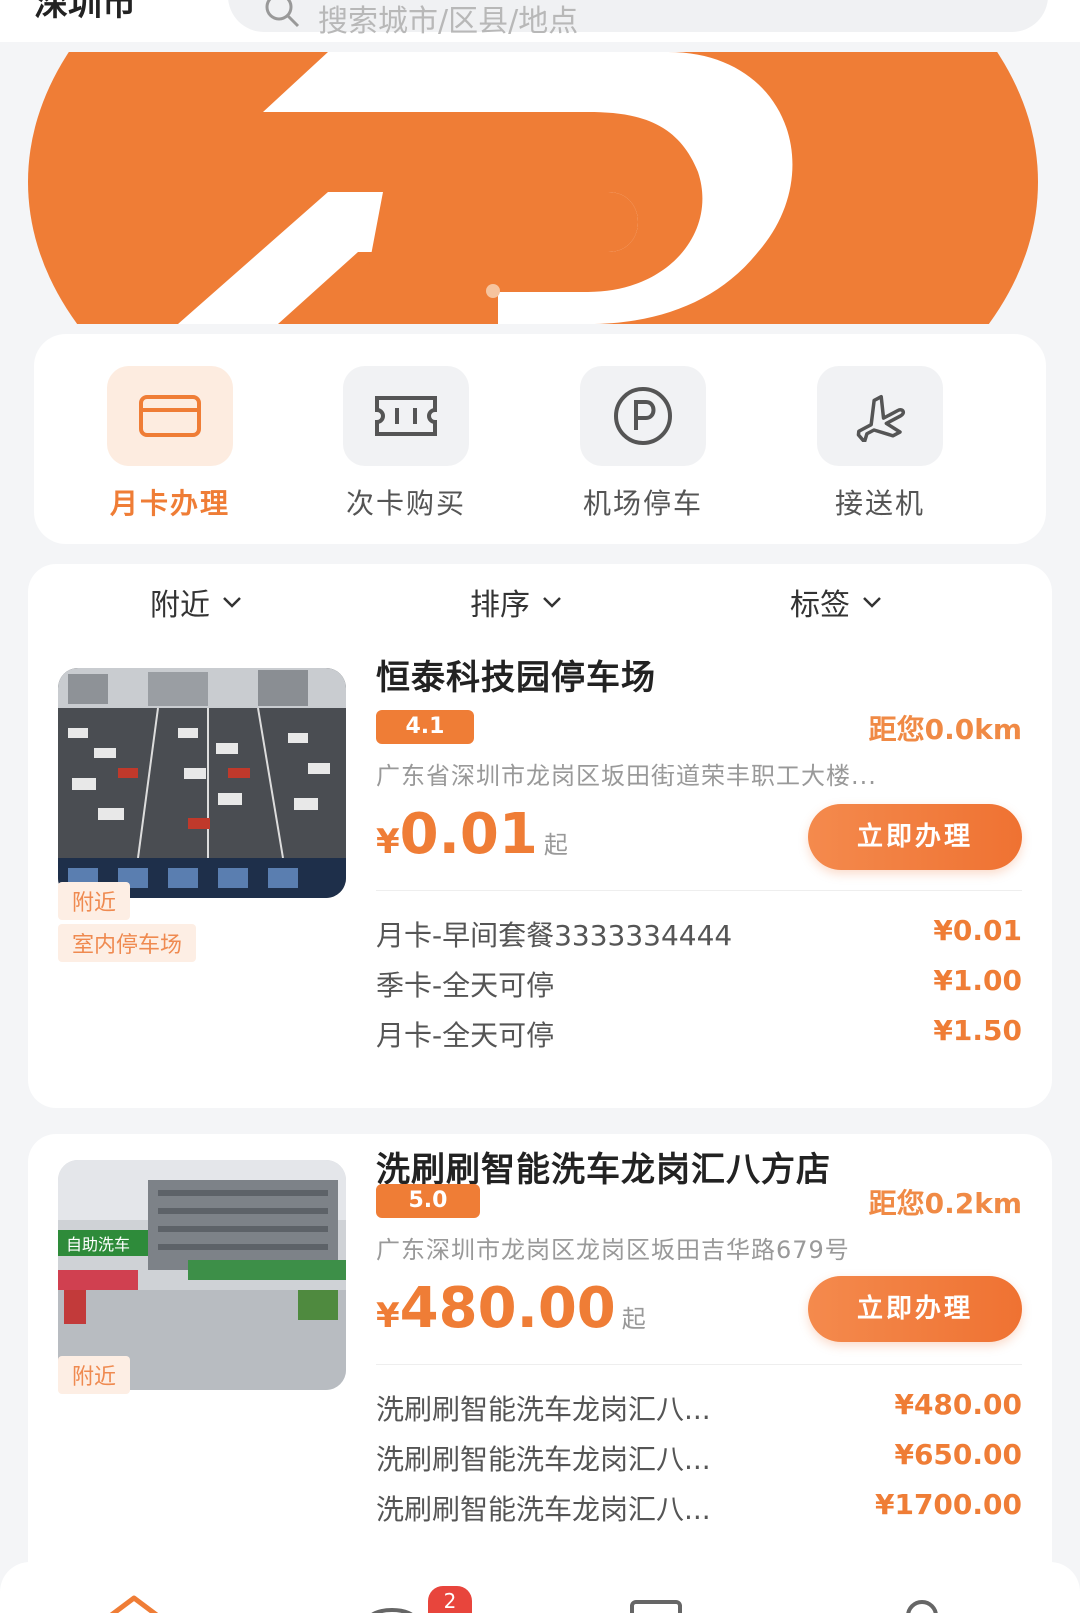 The image size is (1080, 1613). I want to click on package-row: 洗刷刷智能洗车龙岗汇八... ¥650.00, so click(699, 1458).